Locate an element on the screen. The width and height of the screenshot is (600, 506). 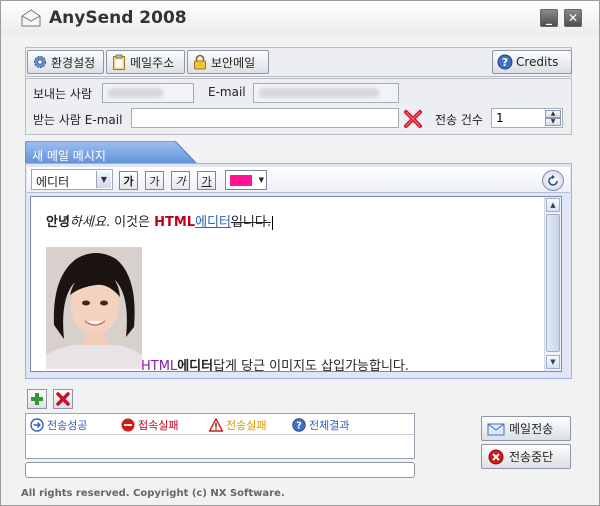
stop-send-label: 전송중단 is located at coordinates (531, 457).